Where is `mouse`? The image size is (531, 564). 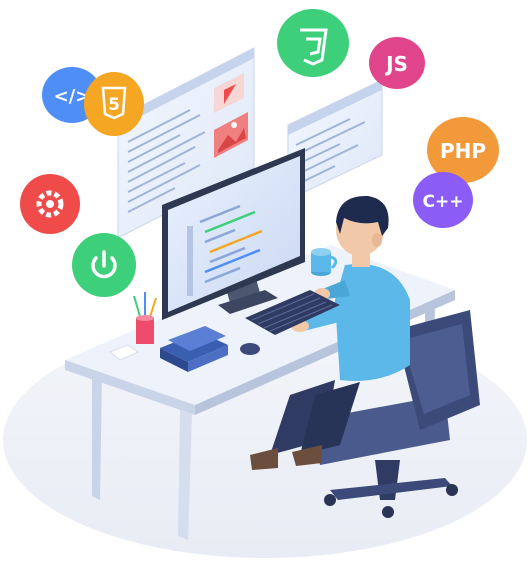
mouse is located at coordinates (250, 349).